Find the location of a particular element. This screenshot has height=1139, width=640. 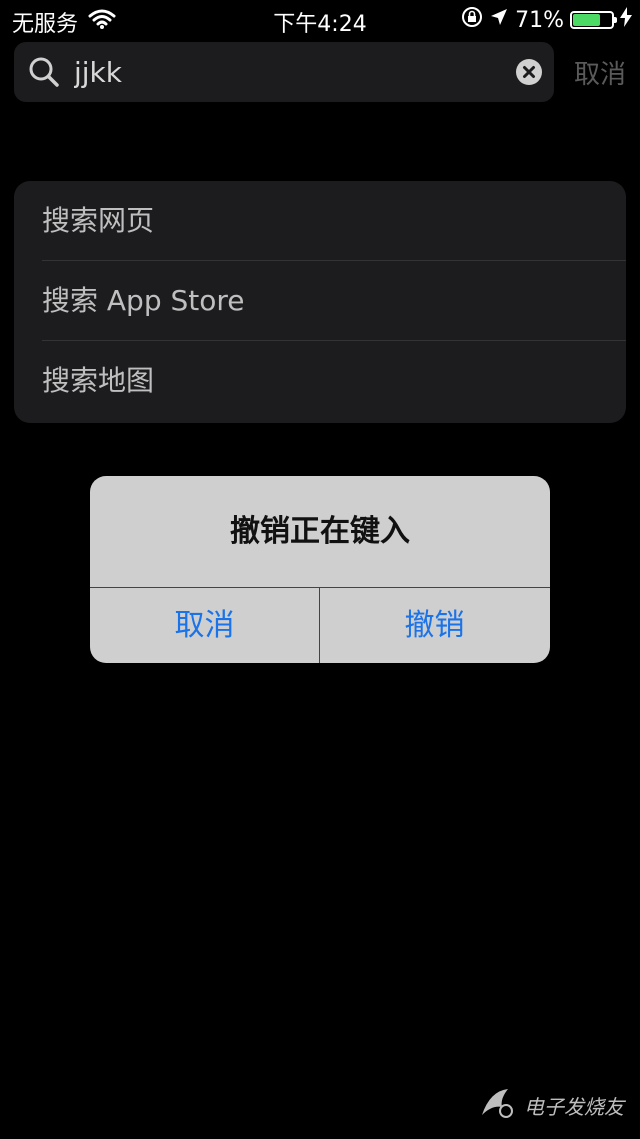

watermark: 电子发烧友 is located at coordinates (551, 1105).